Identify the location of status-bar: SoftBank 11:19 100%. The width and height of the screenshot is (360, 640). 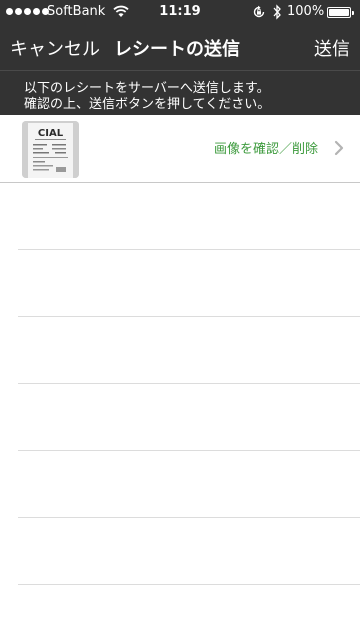
(180, 13).